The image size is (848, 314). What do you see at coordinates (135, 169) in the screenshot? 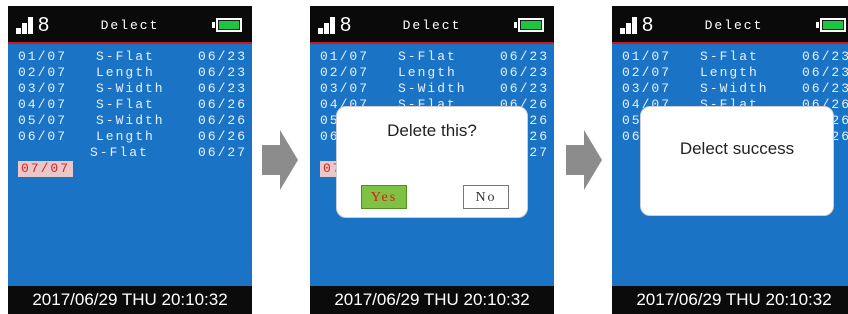
I see `record-row-selected: 07/07` at bounding box center [135, 169].